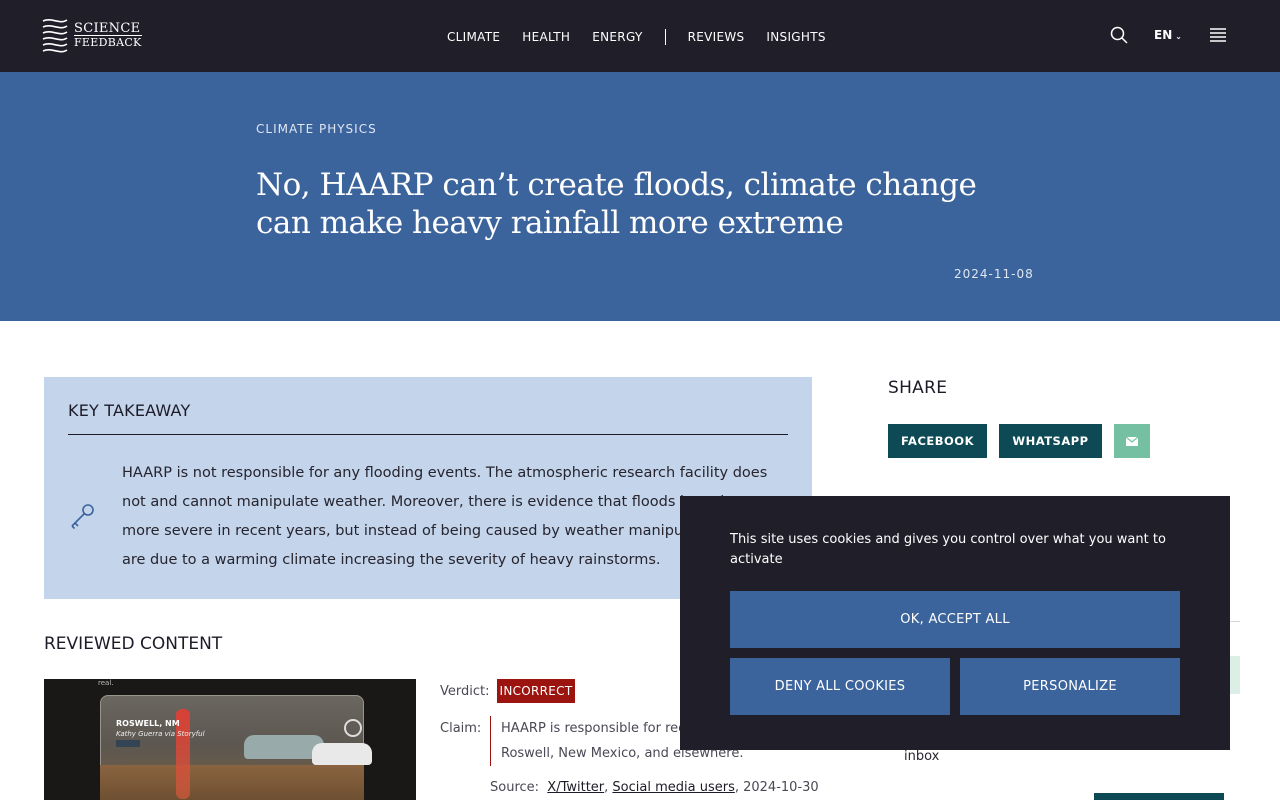  I want to click on claim-label: Claim:, so click(461, 728).